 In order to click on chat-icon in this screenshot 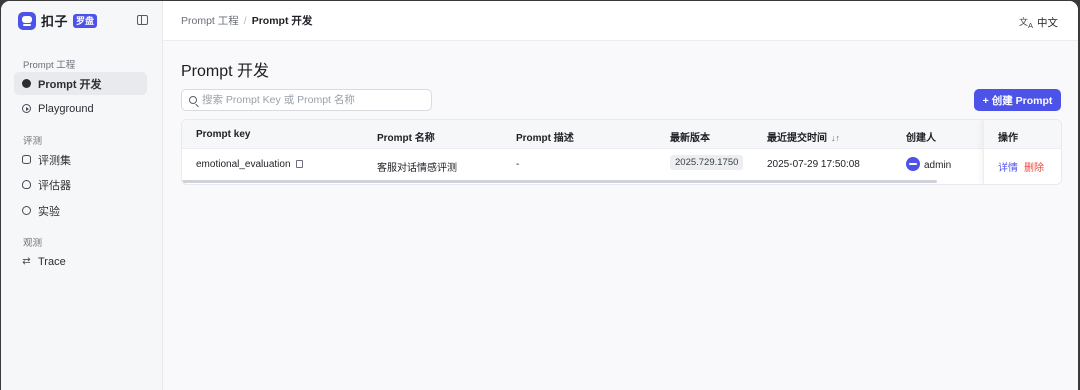, I will do `click(26, 83)`.